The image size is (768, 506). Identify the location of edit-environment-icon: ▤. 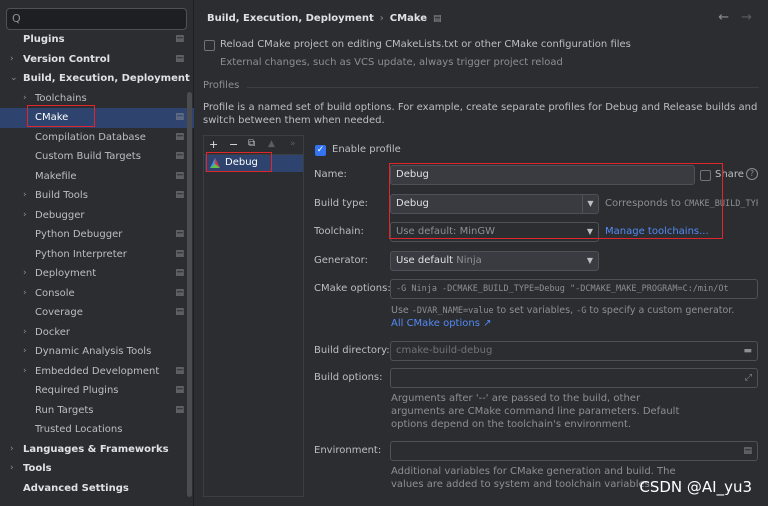
(747, 451).